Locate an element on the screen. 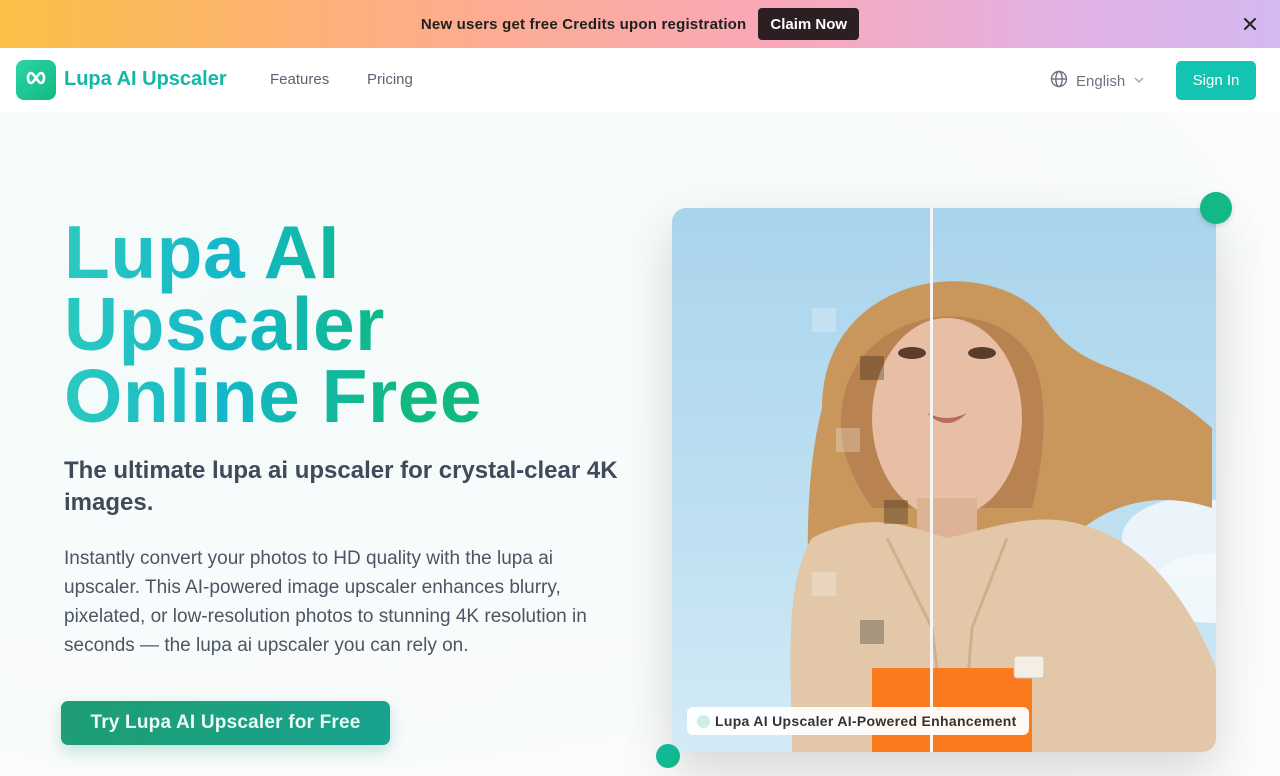 Image resolution: width=1280 pixels, height=776 pixels. nav-link-features: Features is located at coordinates (299, 79).